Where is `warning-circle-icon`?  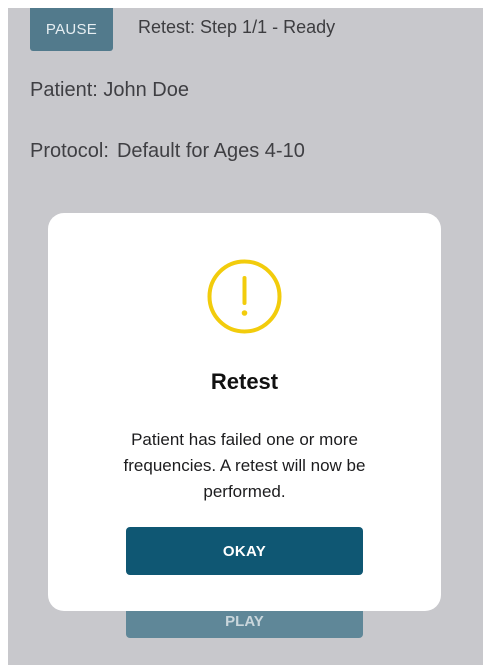
warning-circle-icon is located at coordinates (244, 296).